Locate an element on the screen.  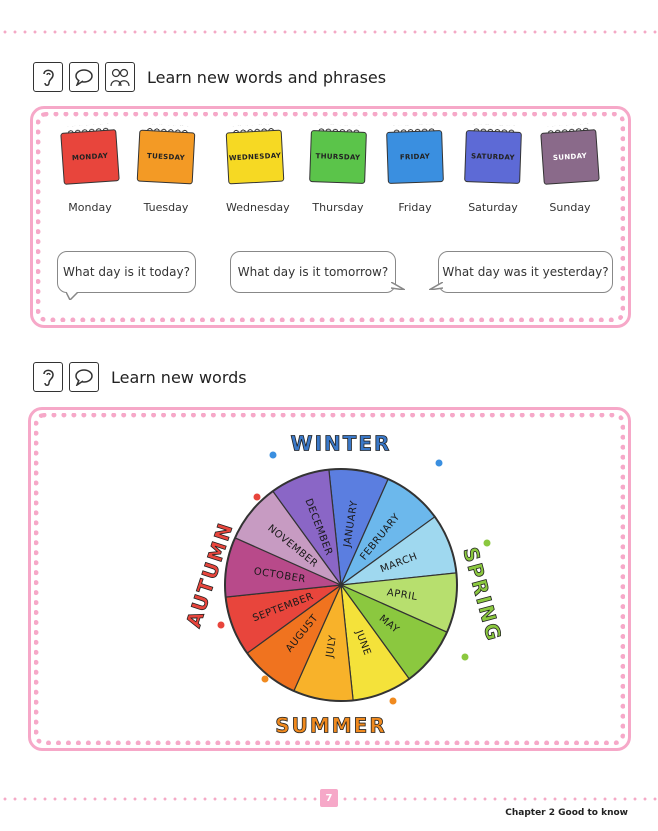
calendar-note: SUNDAY is located at coordinates (570, 157).